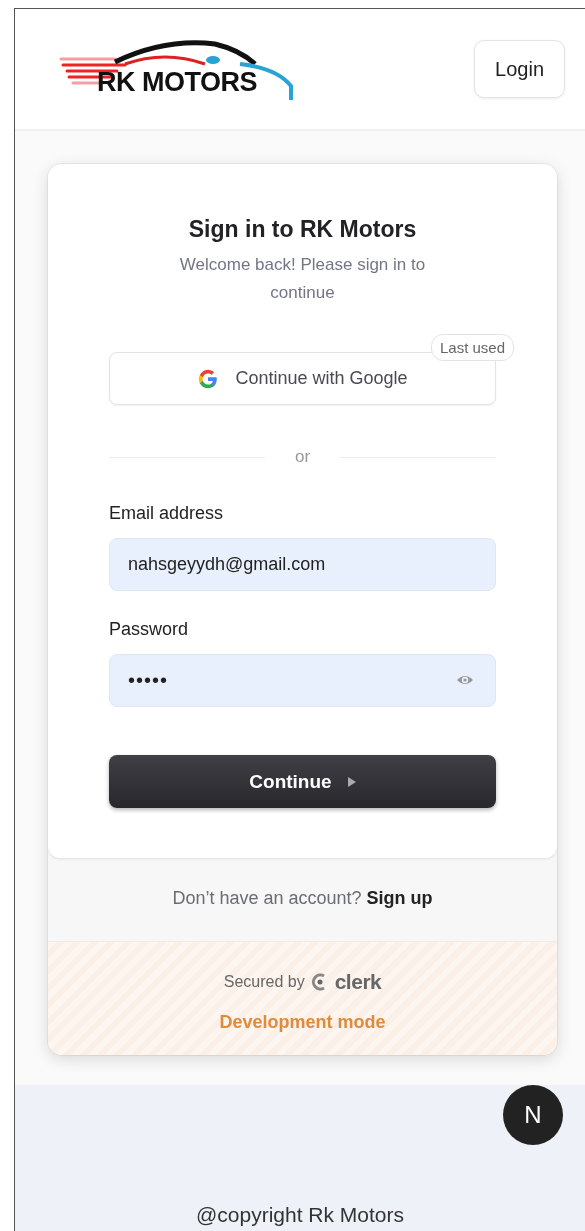 This screenshot has width=585, height=1231. What do you see at coordinates (264, 982) in the screenshot?
I see `secured-by-label: Secured by` at bounding box center [264, 982].